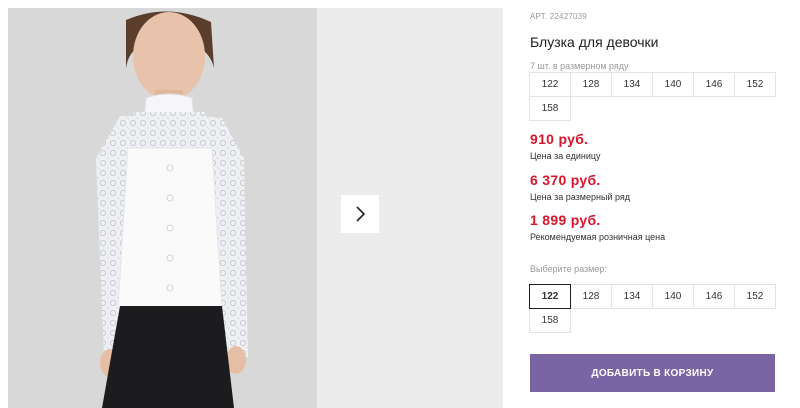 This screenshot has height=408, width=800. Describe the element at coordinates (550, 296) in the screenshot. I see `size-option-122: 122` at that location.